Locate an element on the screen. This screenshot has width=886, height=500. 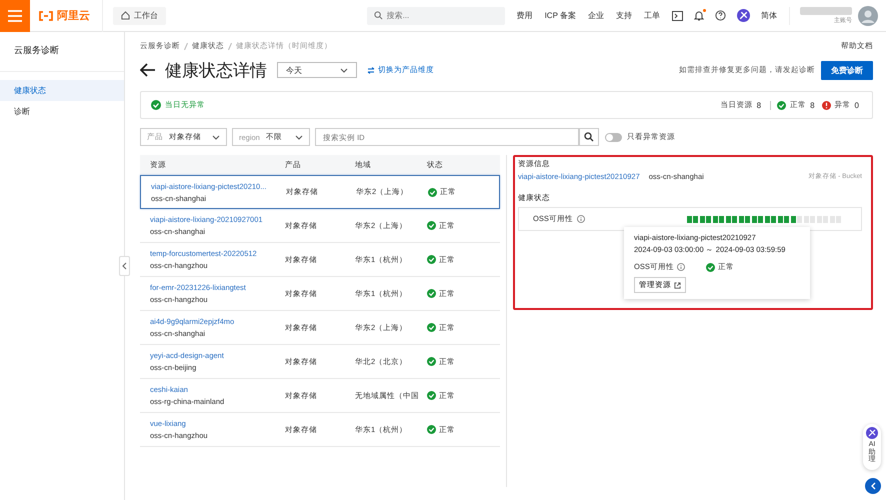
terminal-icon is located at coordinates (677, 15).